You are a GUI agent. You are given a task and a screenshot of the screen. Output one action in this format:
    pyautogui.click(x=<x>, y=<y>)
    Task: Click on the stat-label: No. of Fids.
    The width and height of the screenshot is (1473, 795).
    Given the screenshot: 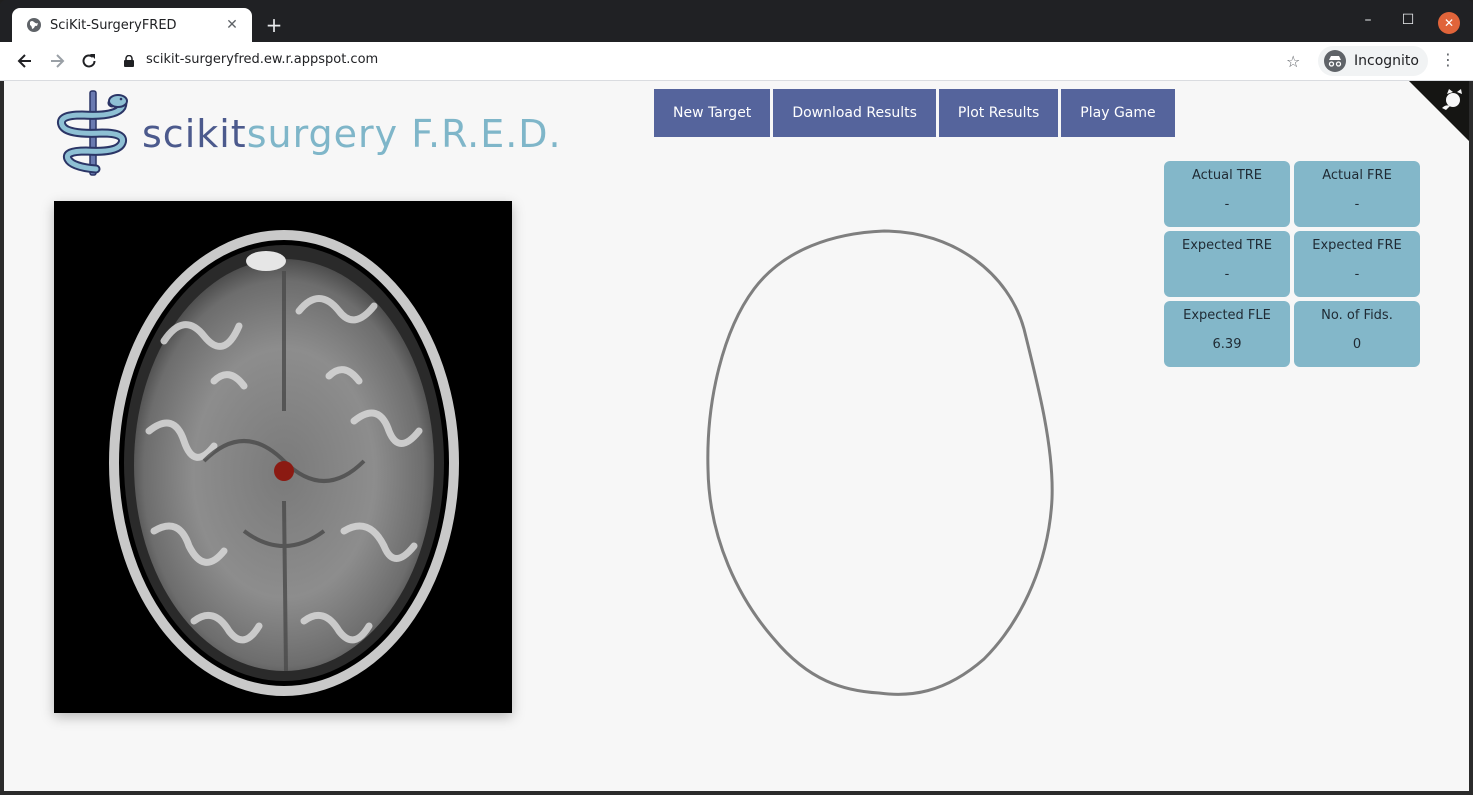 What is the action you would take?
    pyautogui.click(x=1357, y=315)
    